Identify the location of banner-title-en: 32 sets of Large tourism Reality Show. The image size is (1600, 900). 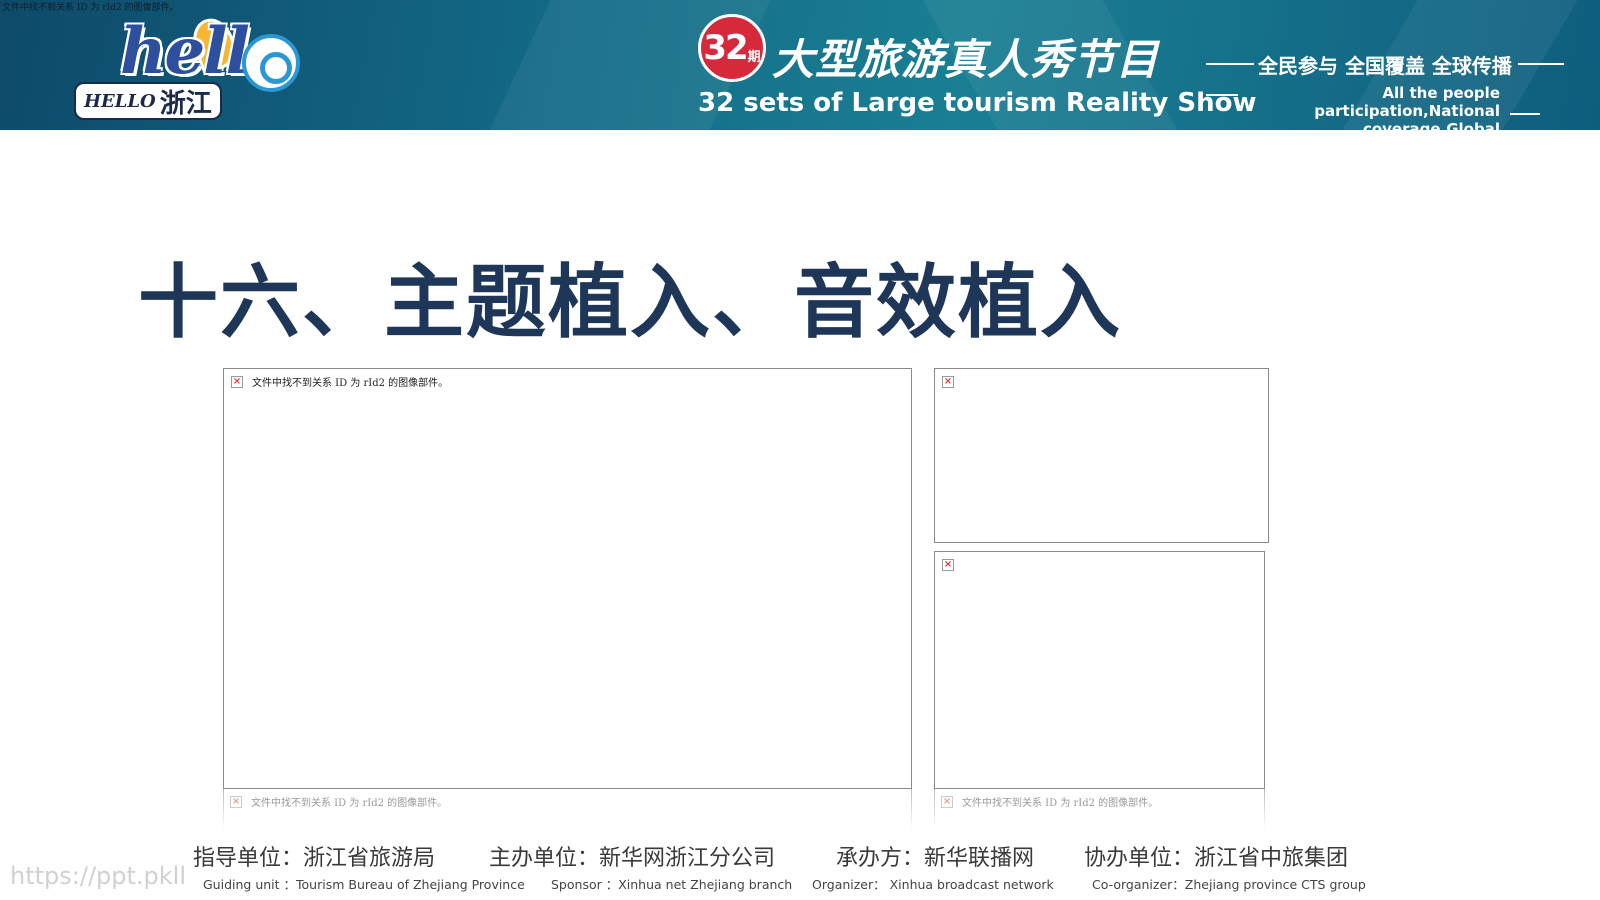
(977, 103).